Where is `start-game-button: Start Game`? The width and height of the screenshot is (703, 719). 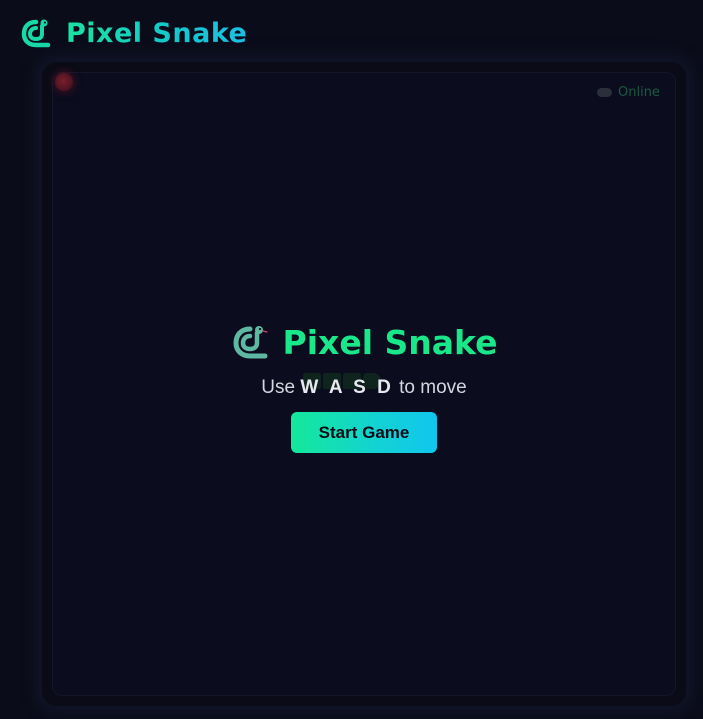
start-game-button: Start Game is located at coordinates (364, 432).